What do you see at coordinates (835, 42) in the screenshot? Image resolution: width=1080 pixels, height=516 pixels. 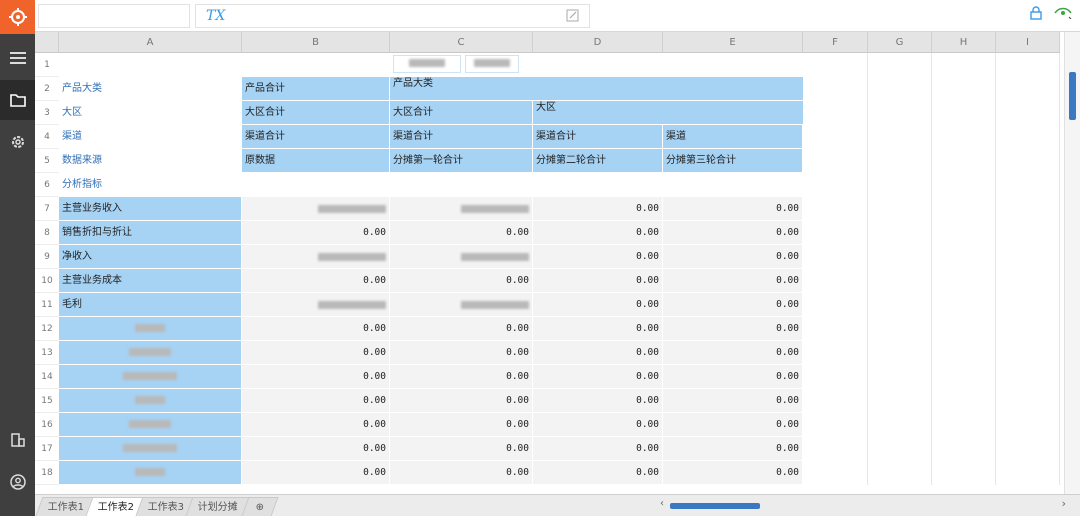 I see `column-header-f: F` at bounding box center [835, 42].